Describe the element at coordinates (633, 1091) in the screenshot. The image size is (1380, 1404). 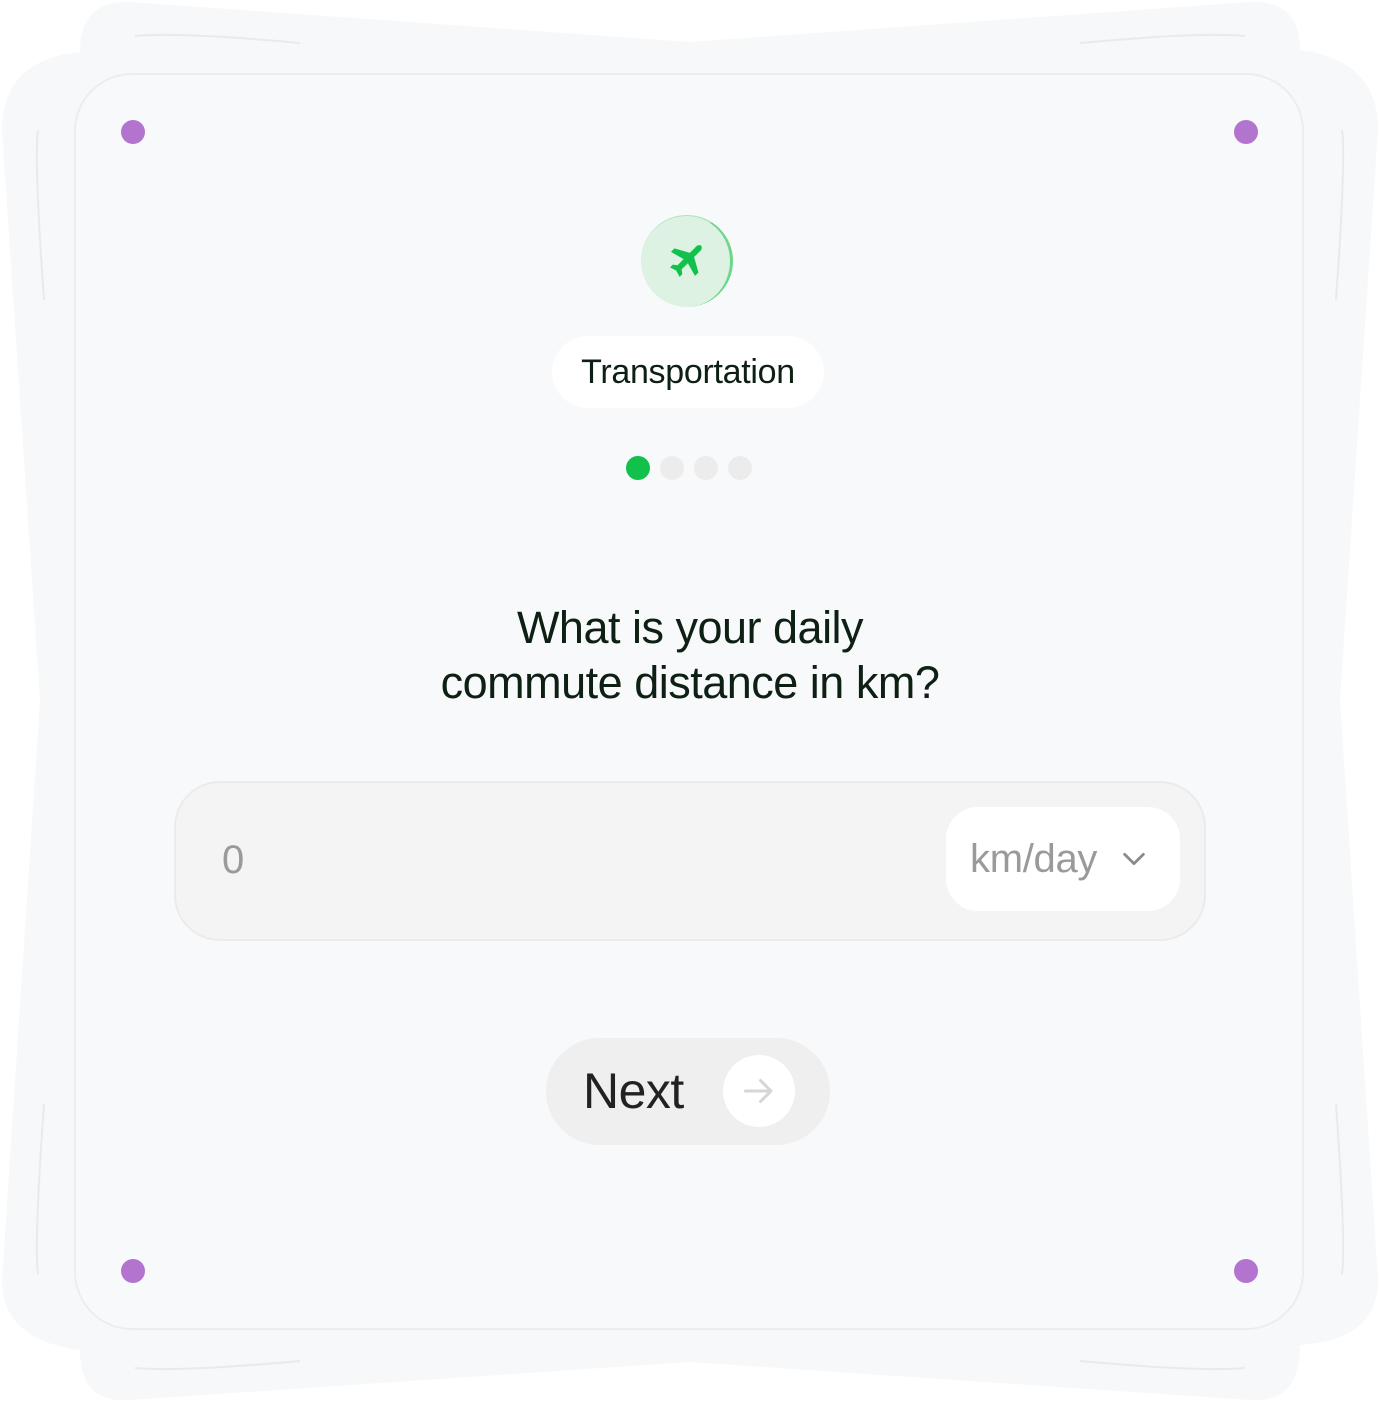
I see `next-button-label: Next` at that location.